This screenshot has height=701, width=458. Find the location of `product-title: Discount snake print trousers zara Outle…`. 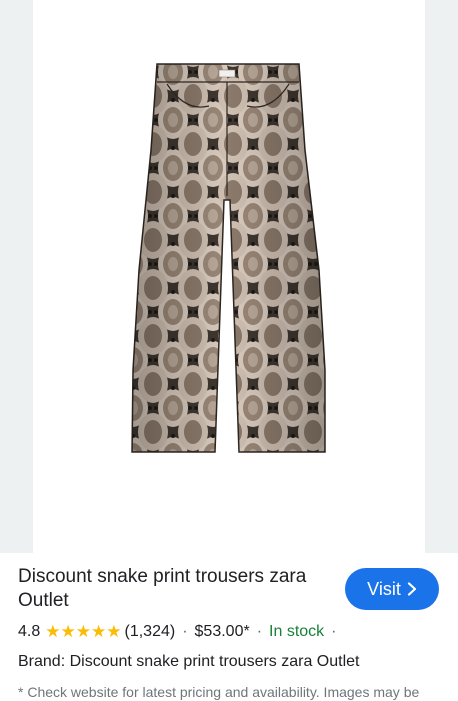

product-title: Discount snake print trousers zara Outle… is located at coordinates (175, 589).